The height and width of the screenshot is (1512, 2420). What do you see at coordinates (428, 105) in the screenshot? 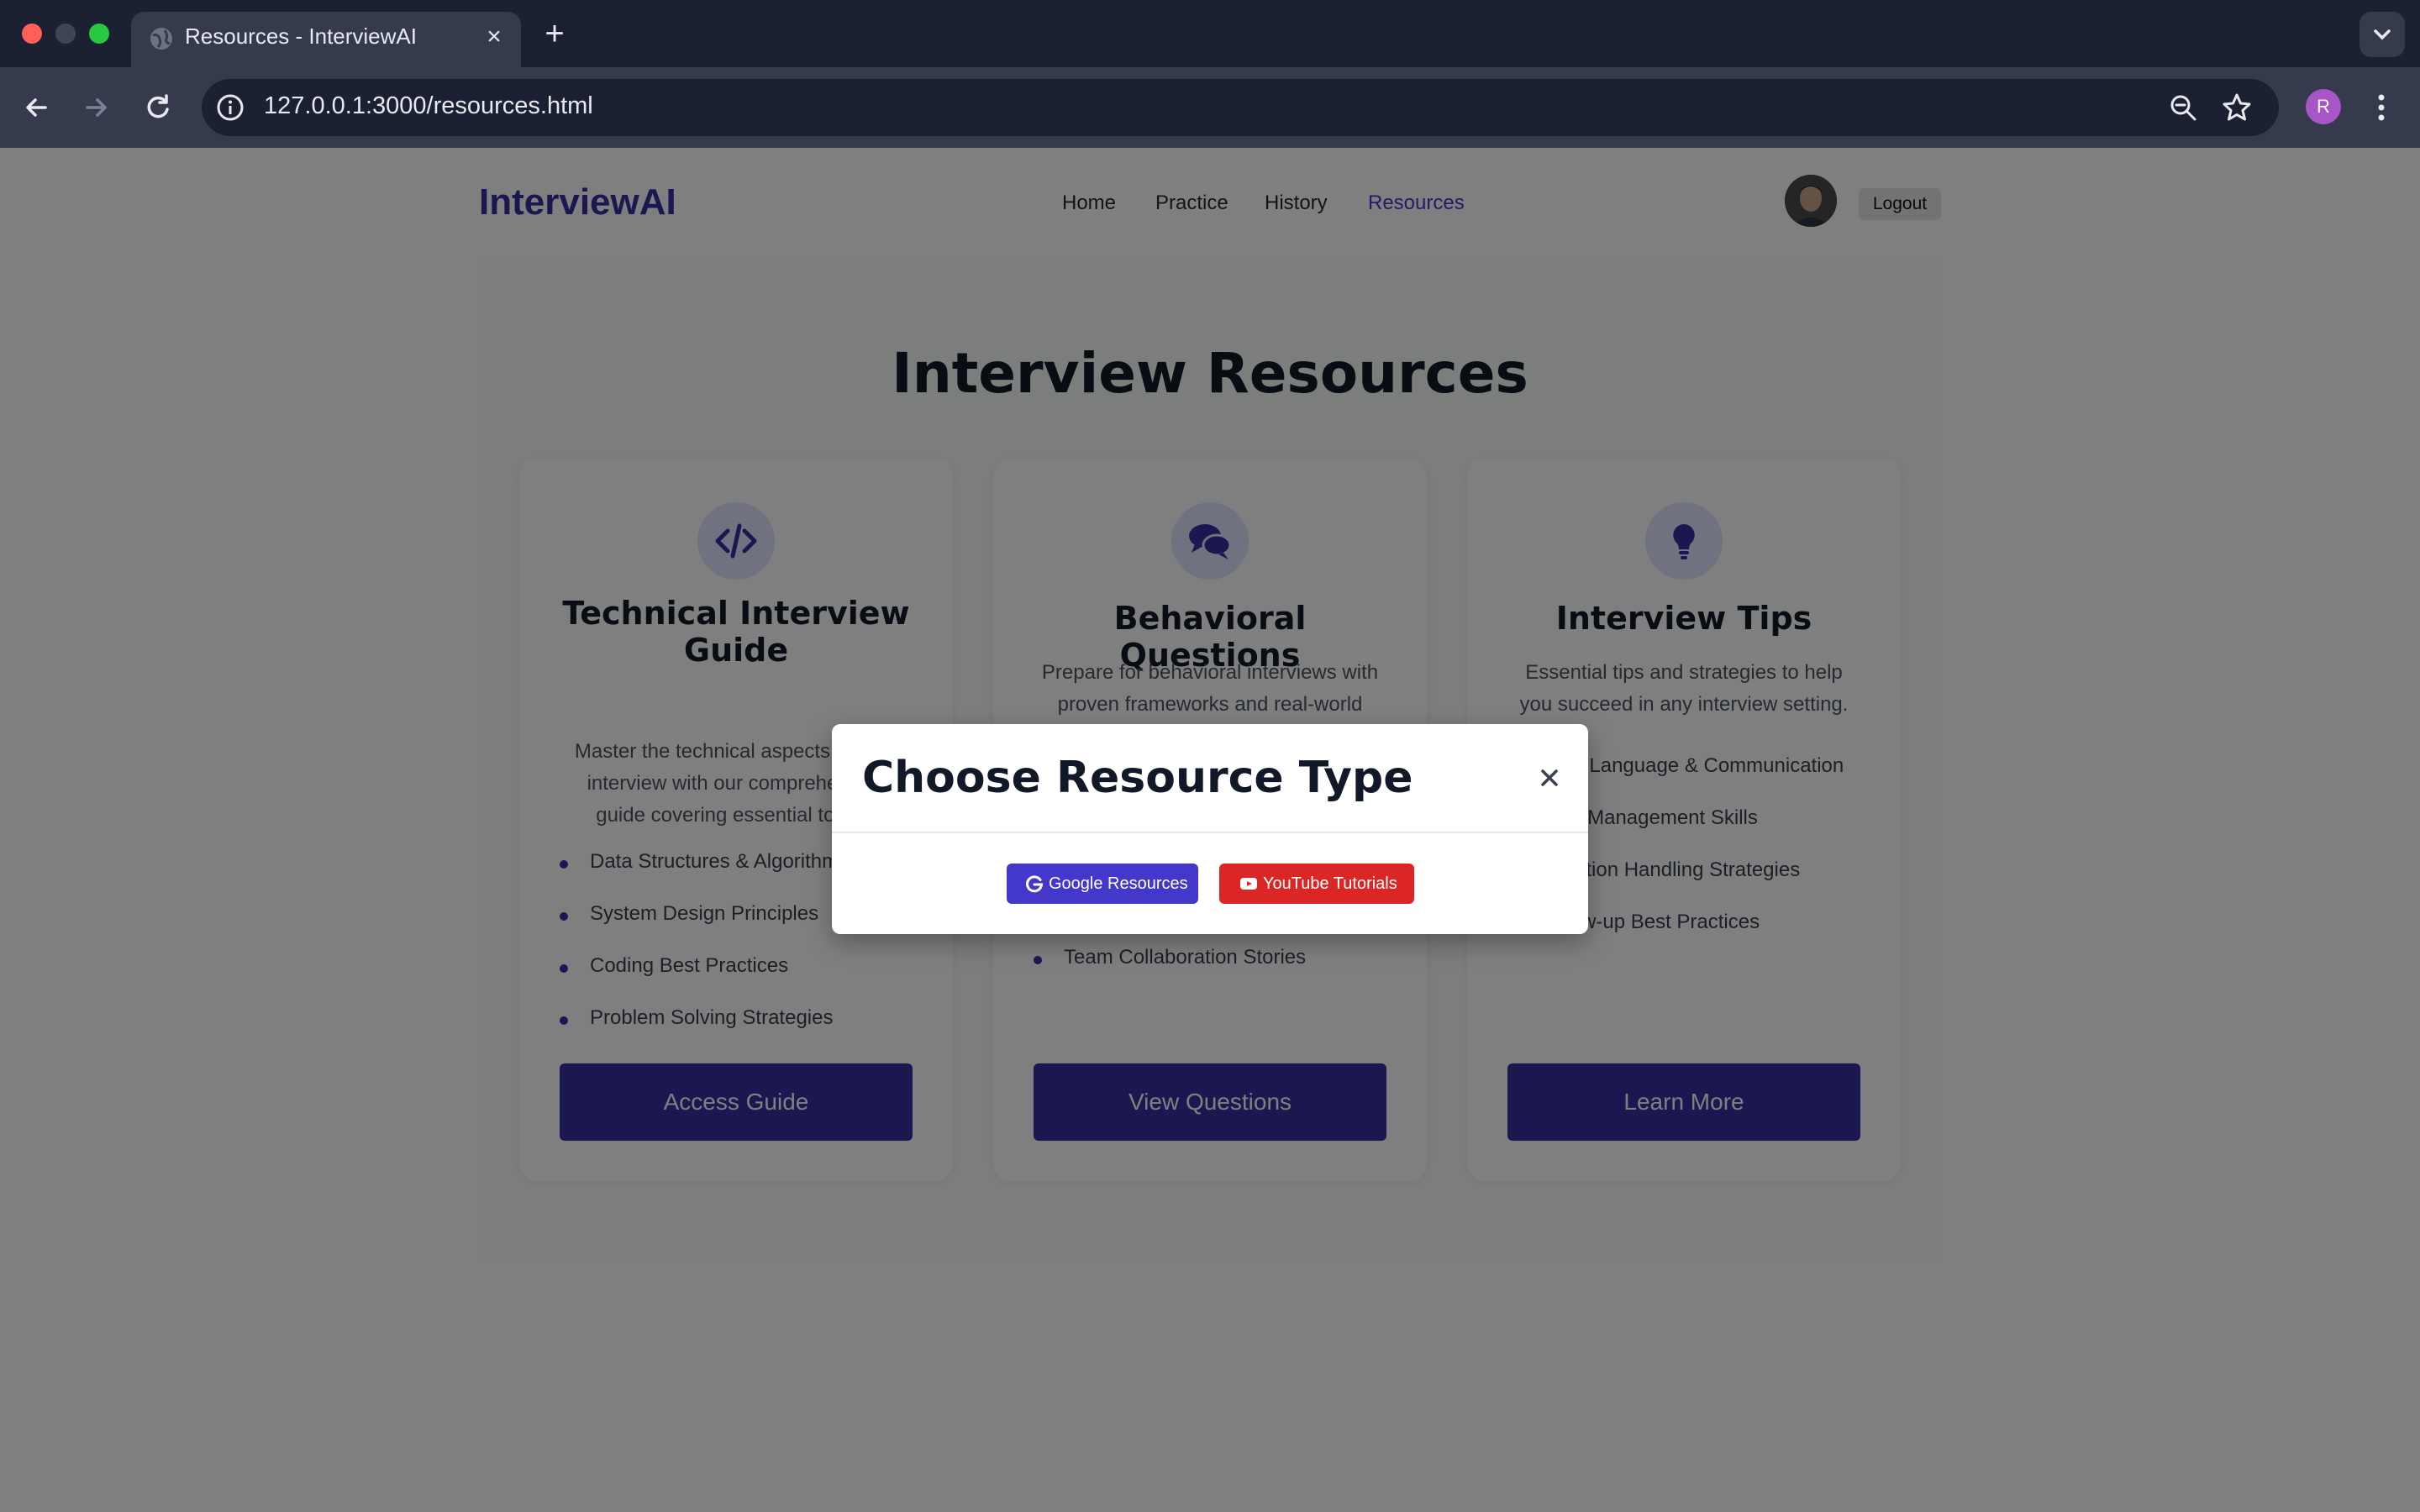
I see `url-text: 127.0.0.1:3000/resources.html` at bounding box center [428, 105].